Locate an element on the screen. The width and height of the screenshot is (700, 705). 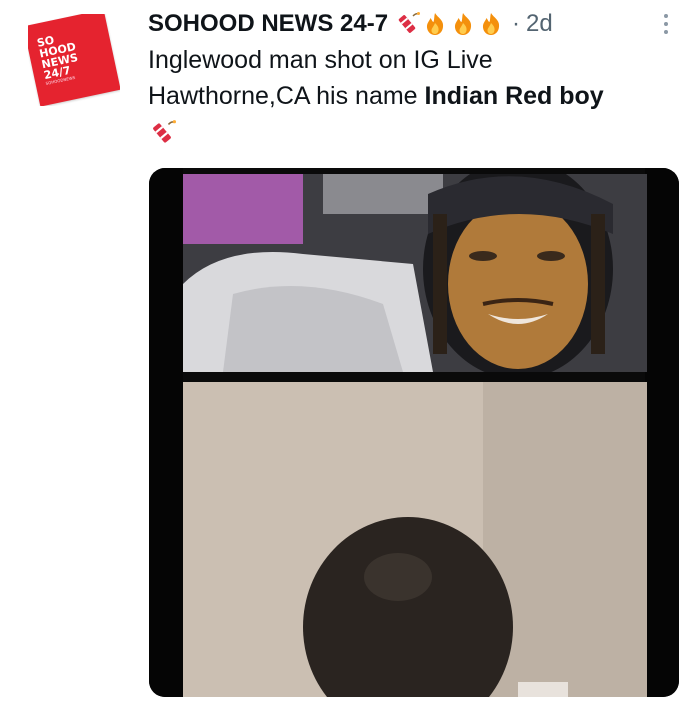
account-display-name: SOHOOD NEWS 24-7 is located at coordinates (268, 24).